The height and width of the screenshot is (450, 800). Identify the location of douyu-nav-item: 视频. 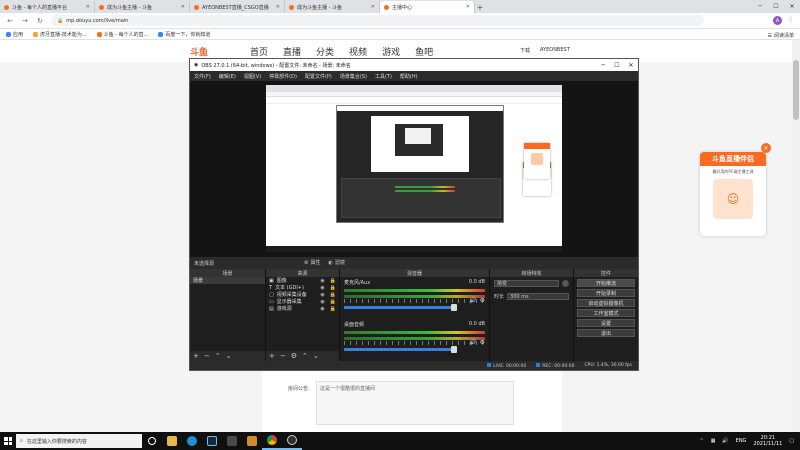
(358, 51).